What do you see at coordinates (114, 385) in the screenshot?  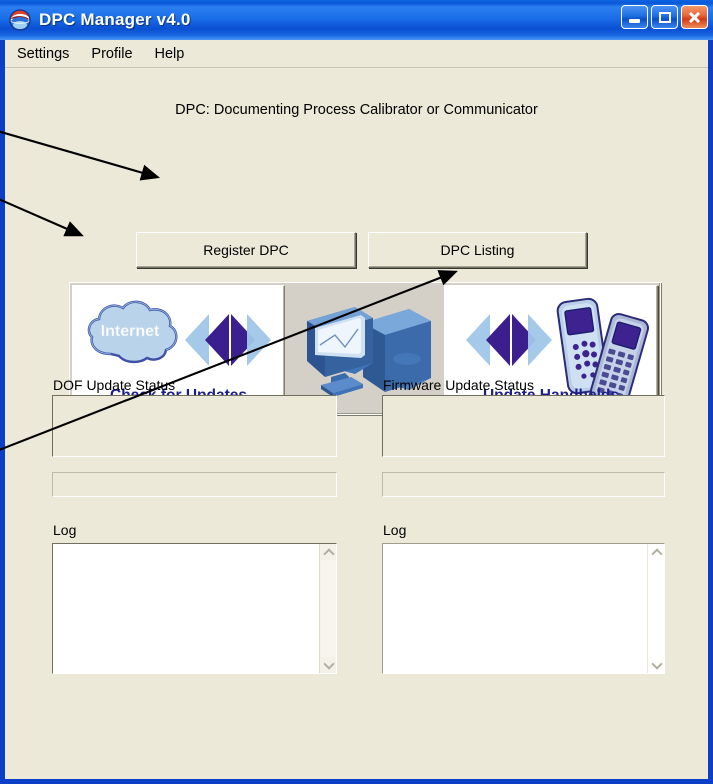 I see `dof-update-status-label: DOF Update Status` at bounding box center [114, 385].